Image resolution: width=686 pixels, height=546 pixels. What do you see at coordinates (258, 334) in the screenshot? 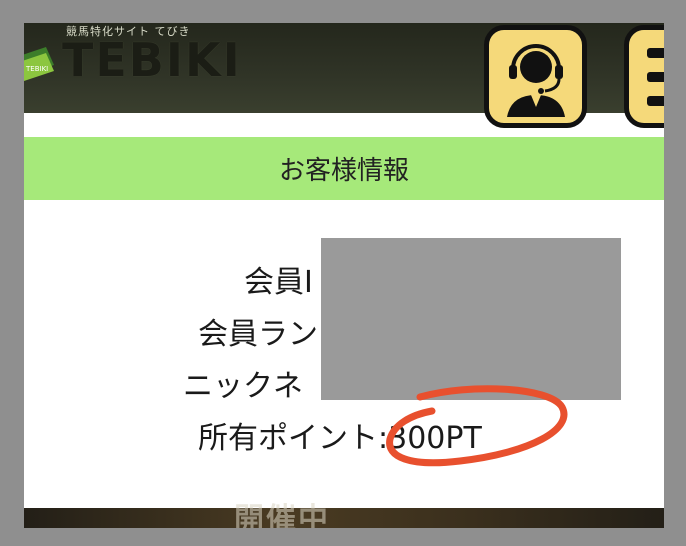
I see `member-rank-label: 会員ラン` at bounding box center [258, 334].